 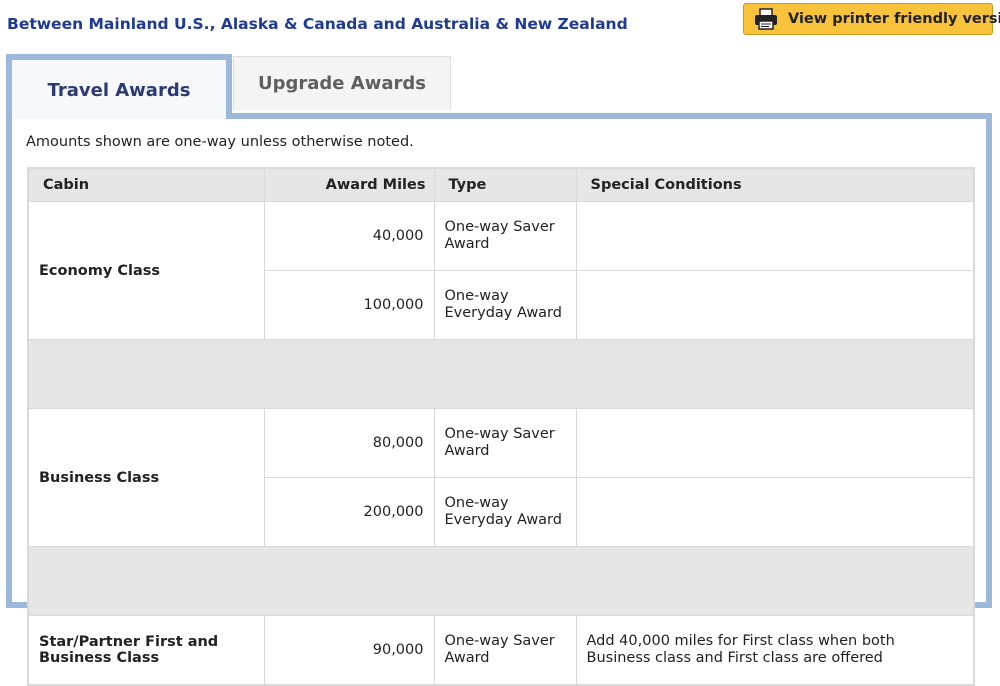 What do you see at coordinates (349, 512) in the screenshot?
I see `miles-cell: 200,000` at bounding box center [349, 512].